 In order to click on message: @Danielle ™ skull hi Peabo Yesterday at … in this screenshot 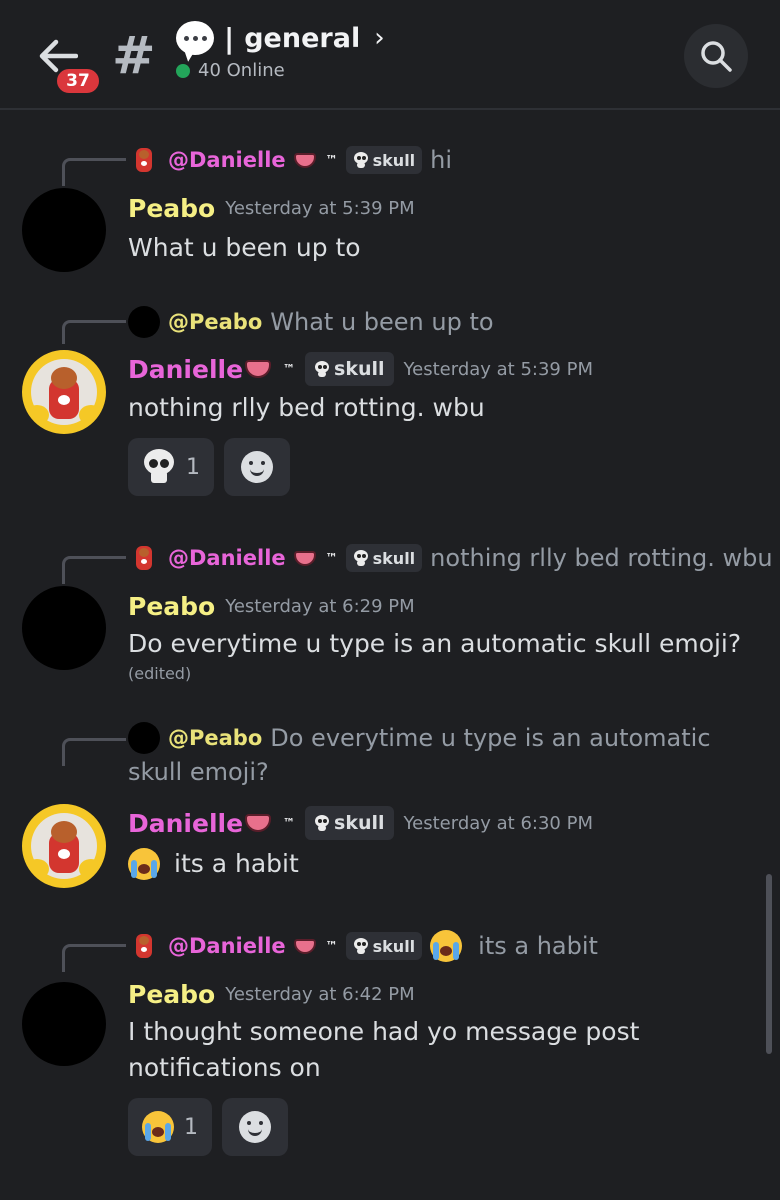, I will do `click(390, 208)`.